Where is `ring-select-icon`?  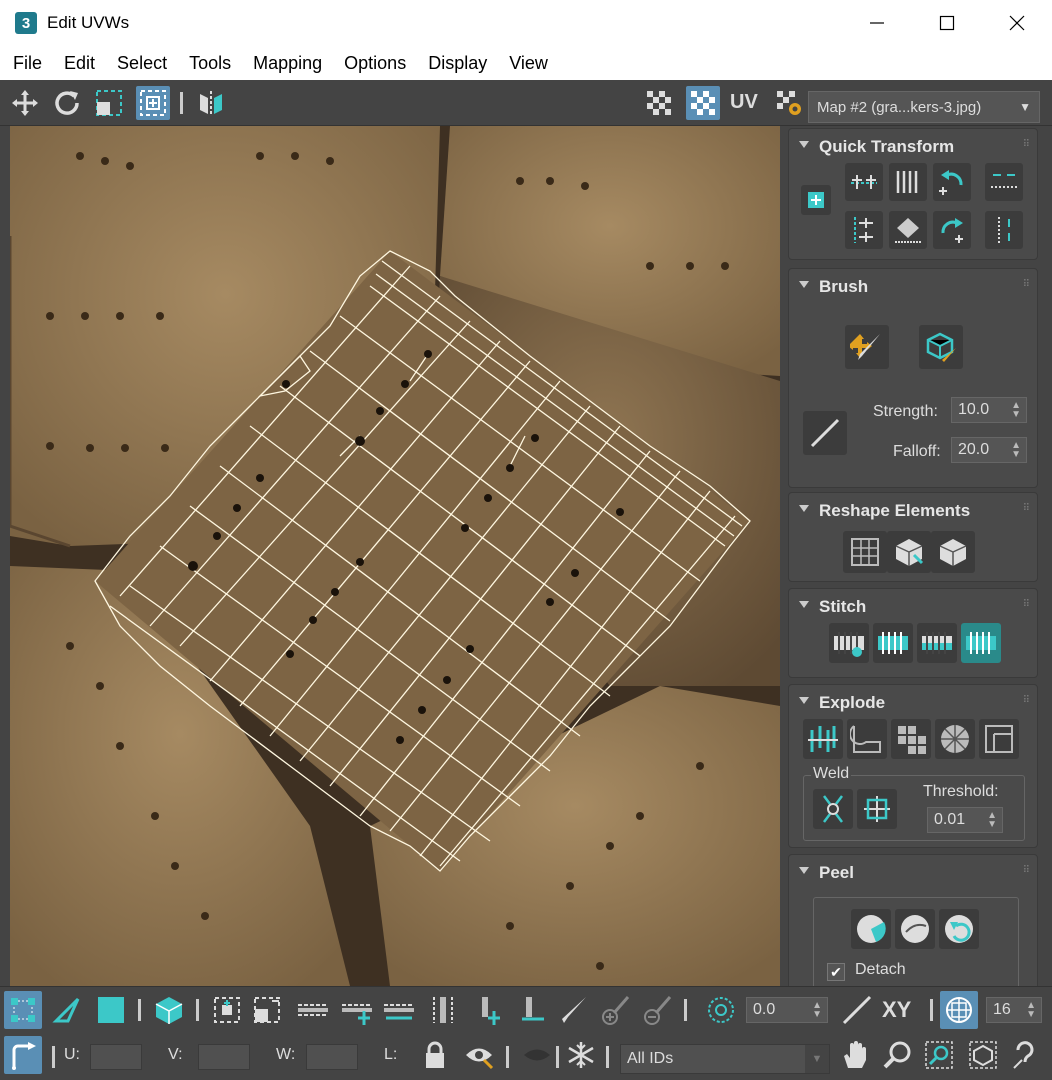 ring-select-icon is located at coordinates (443, 1010).